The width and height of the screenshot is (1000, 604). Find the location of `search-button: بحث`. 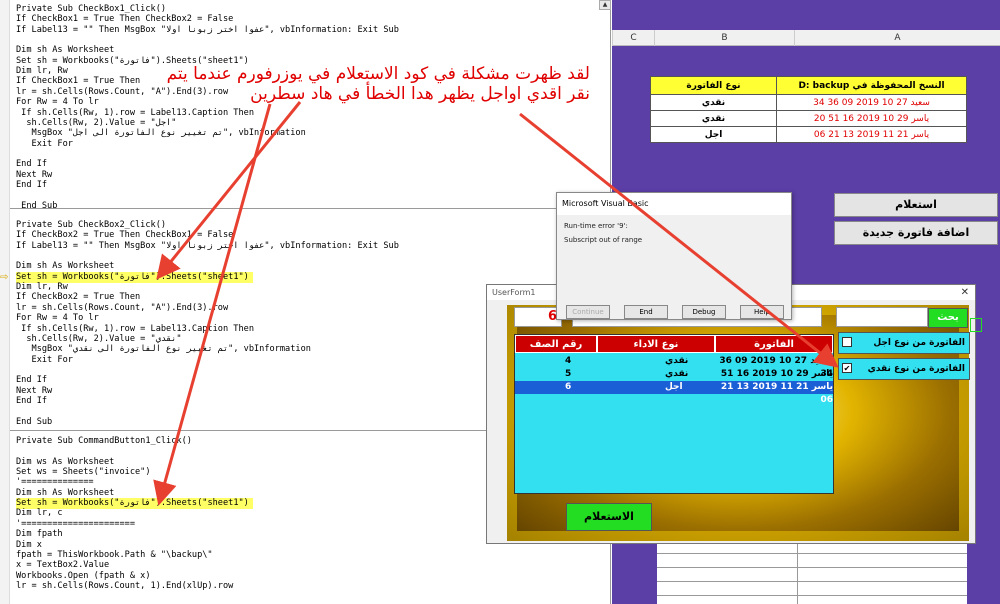

search-button: بحث is located at coordinates (948, 318).